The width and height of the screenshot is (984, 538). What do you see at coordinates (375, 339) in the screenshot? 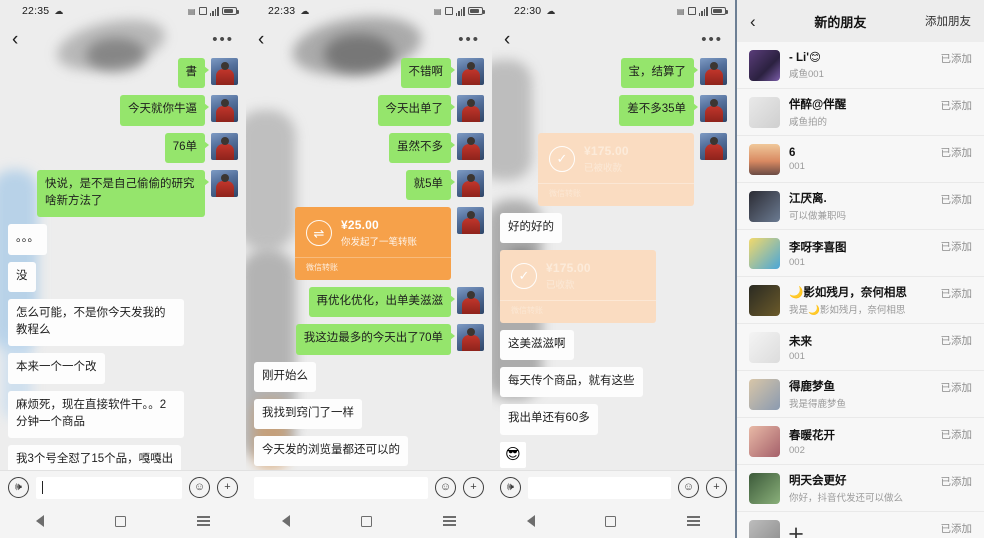
I see `outgoing-message-bubble: 我这边最多的今天出了70单` at bounding box center [375, 339].